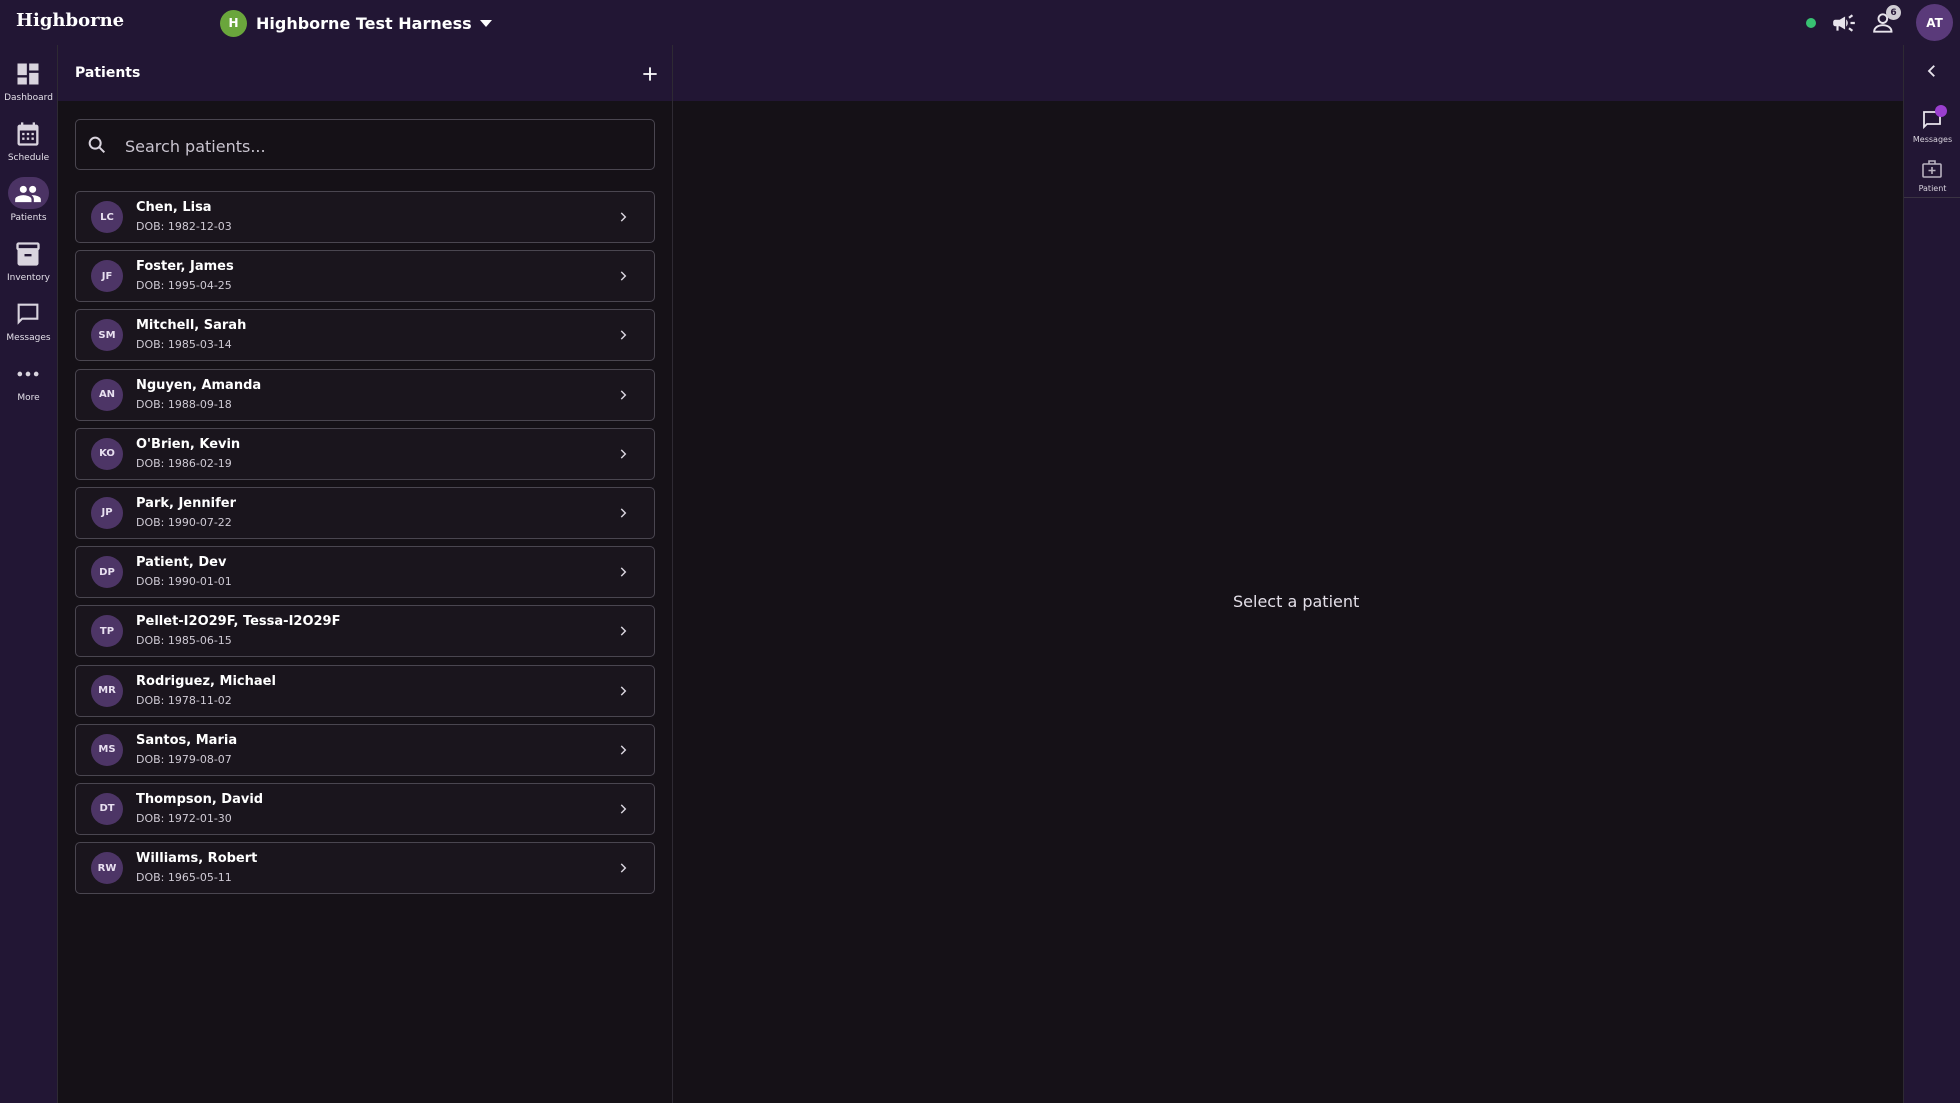  Describe the element at coordinates (28, 254) in the screenshot. I see `archive-box-icon` at that location.